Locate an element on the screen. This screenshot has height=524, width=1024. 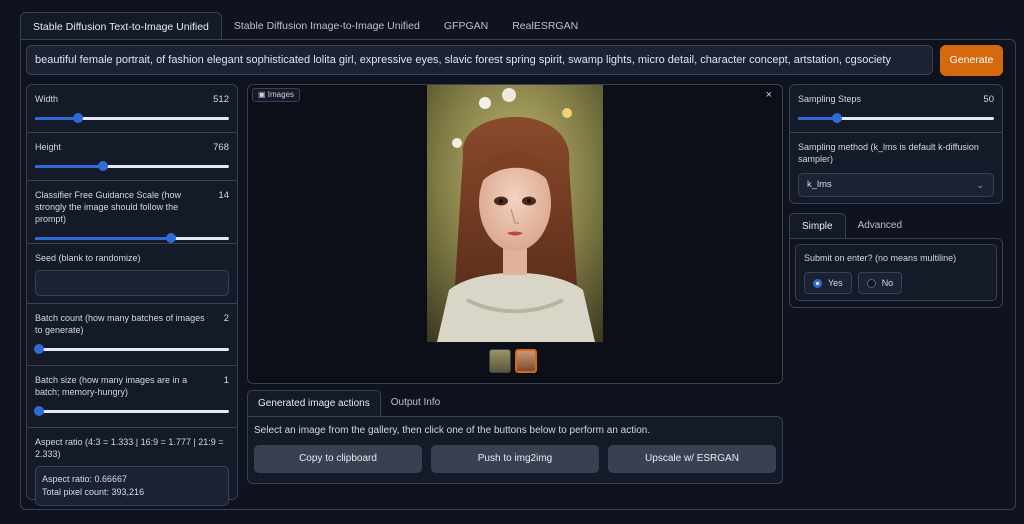
steps-label: Sampling Steps is located at coordinates (830, 99).